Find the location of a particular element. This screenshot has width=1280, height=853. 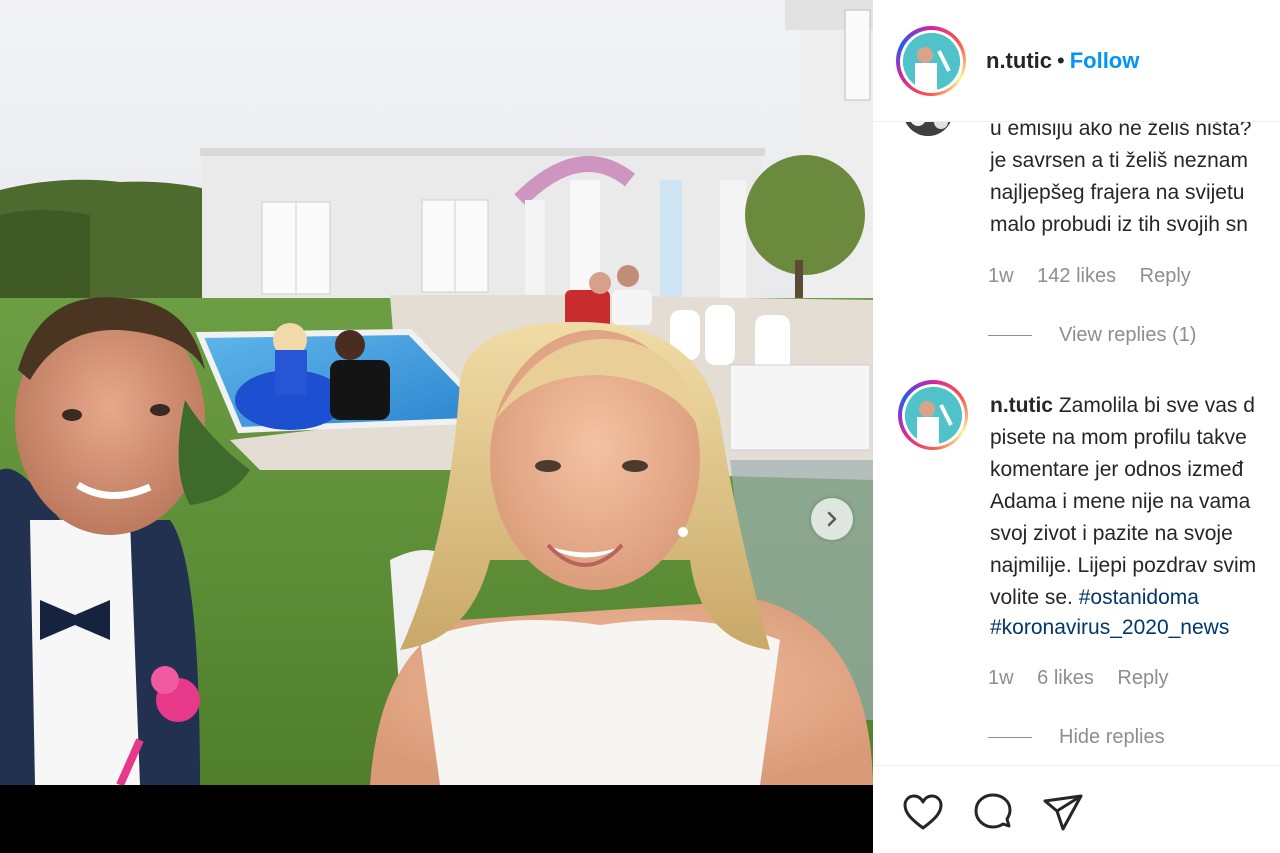

view-replies-button: View replies (1) is located at coordinates (1092, 335).